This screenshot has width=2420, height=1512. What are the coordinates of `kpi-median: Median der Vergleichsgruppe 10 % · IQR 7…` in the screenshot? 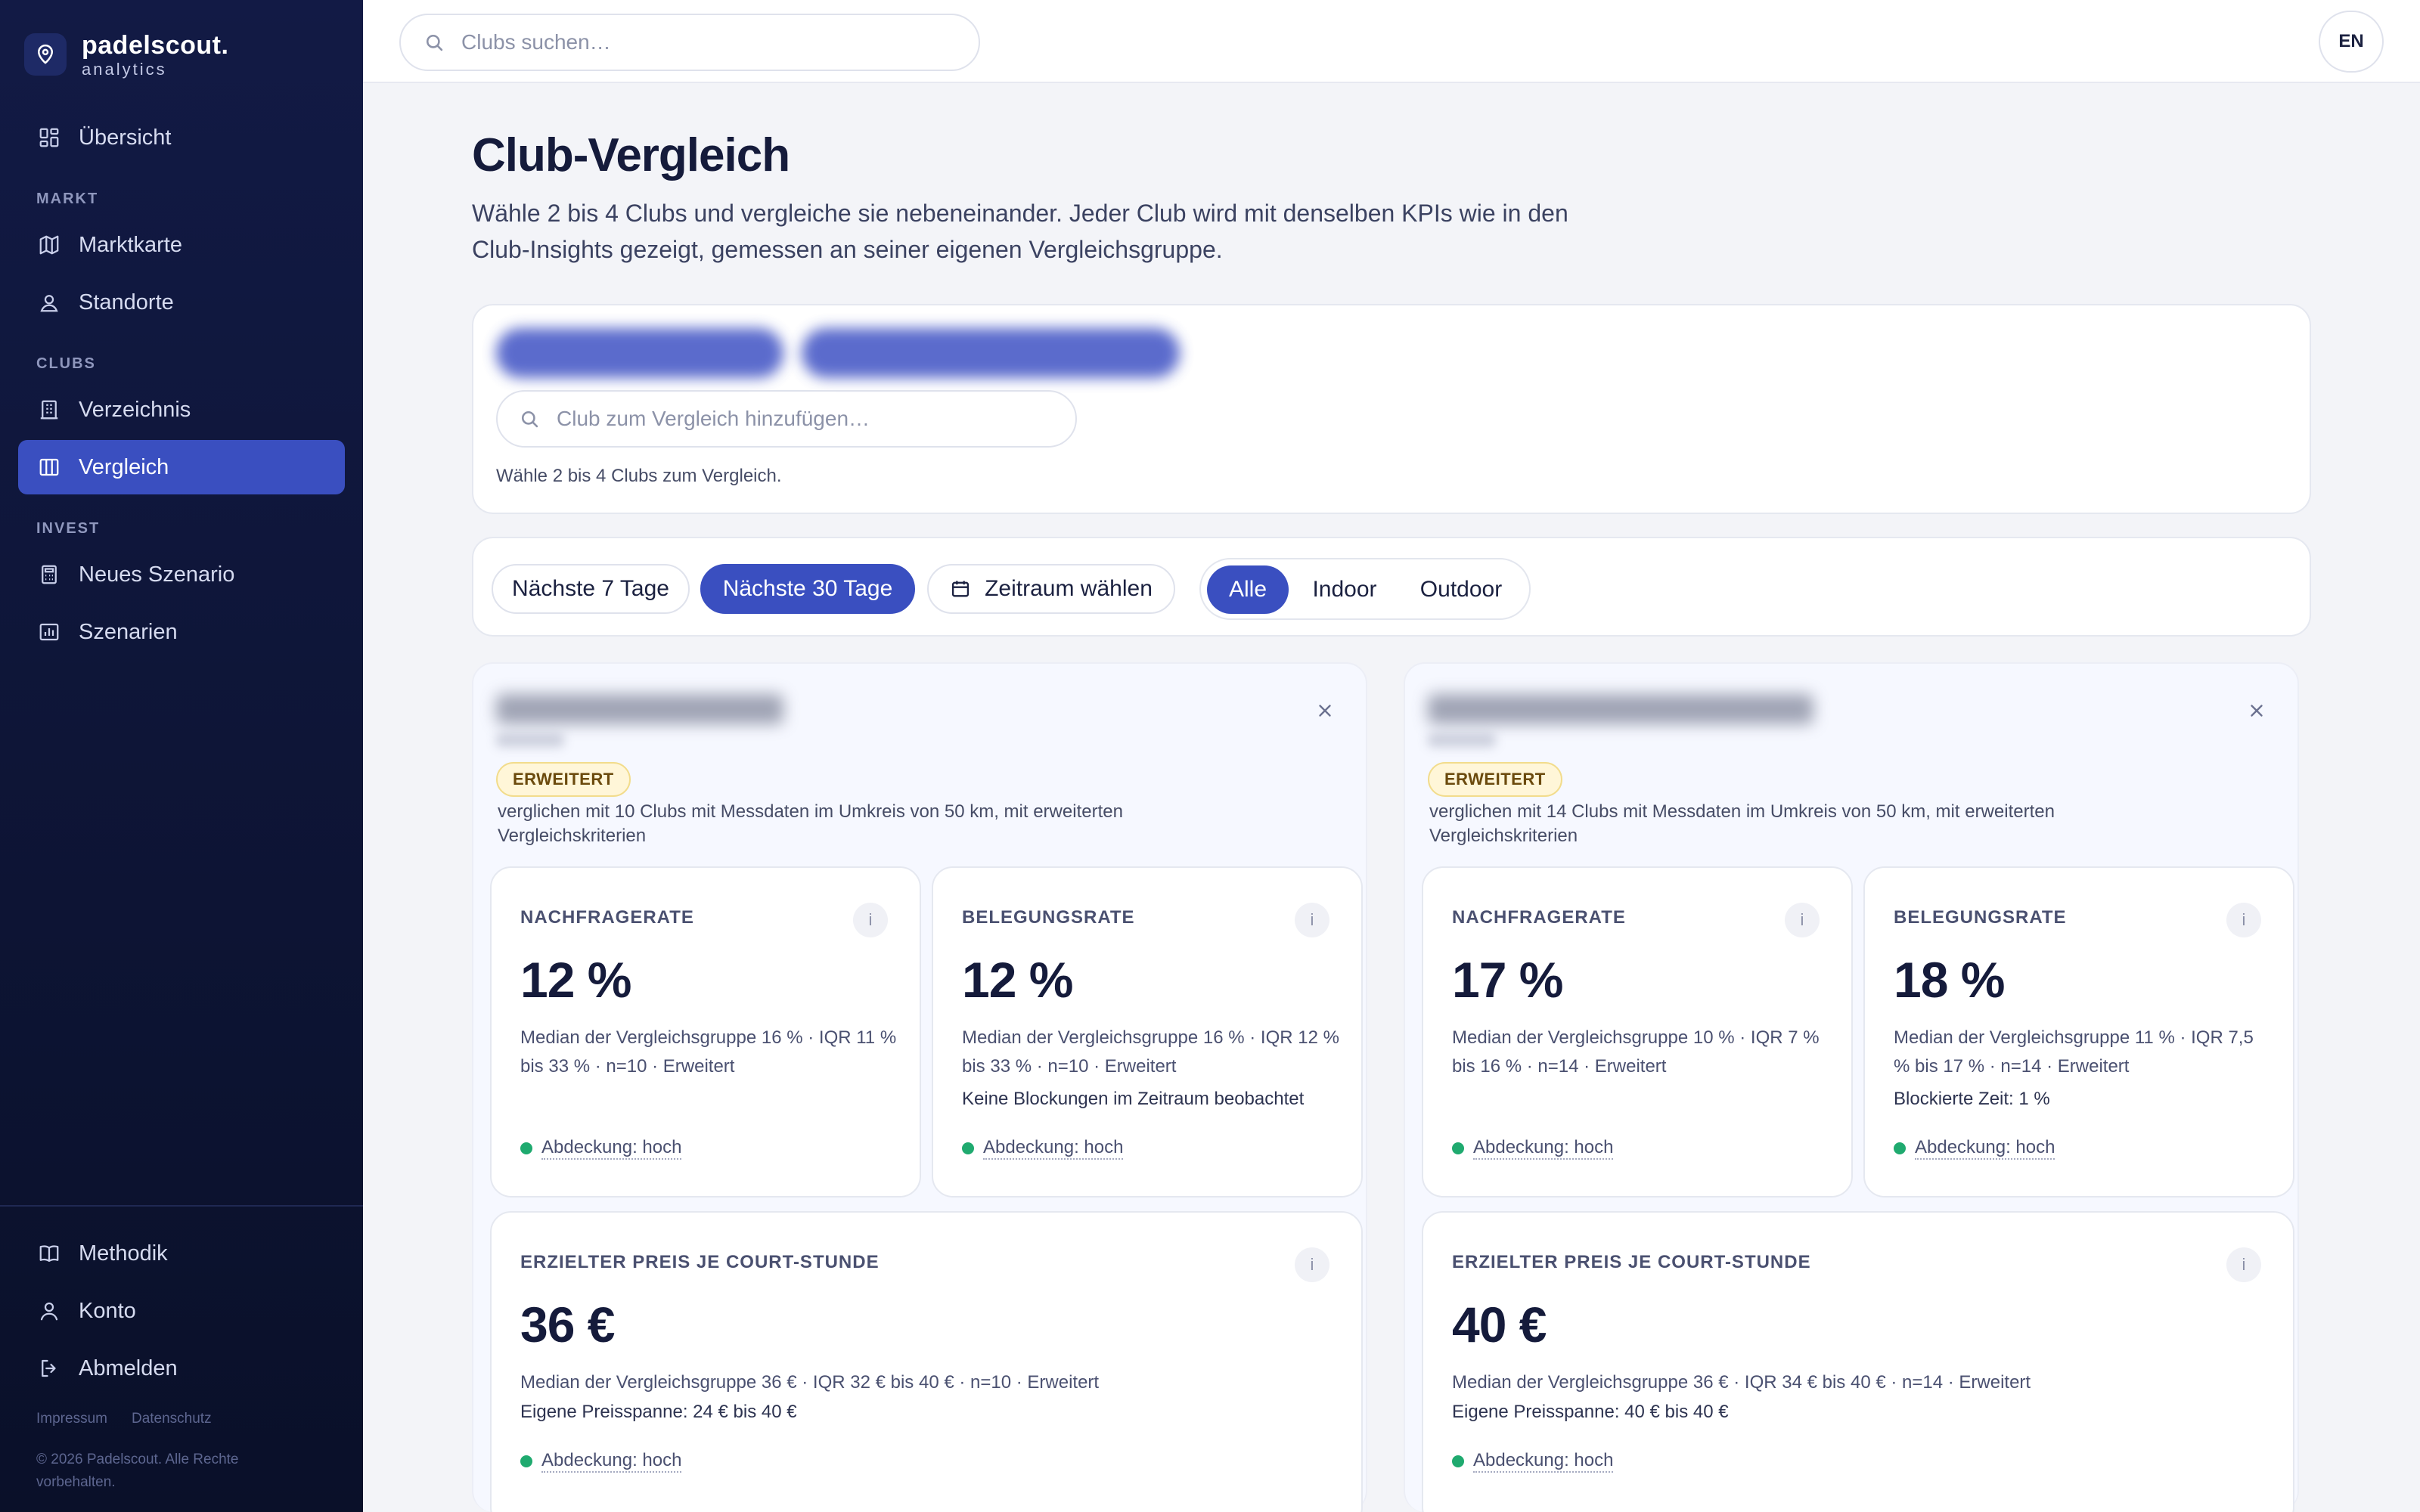 It's located at (1636, 1052).